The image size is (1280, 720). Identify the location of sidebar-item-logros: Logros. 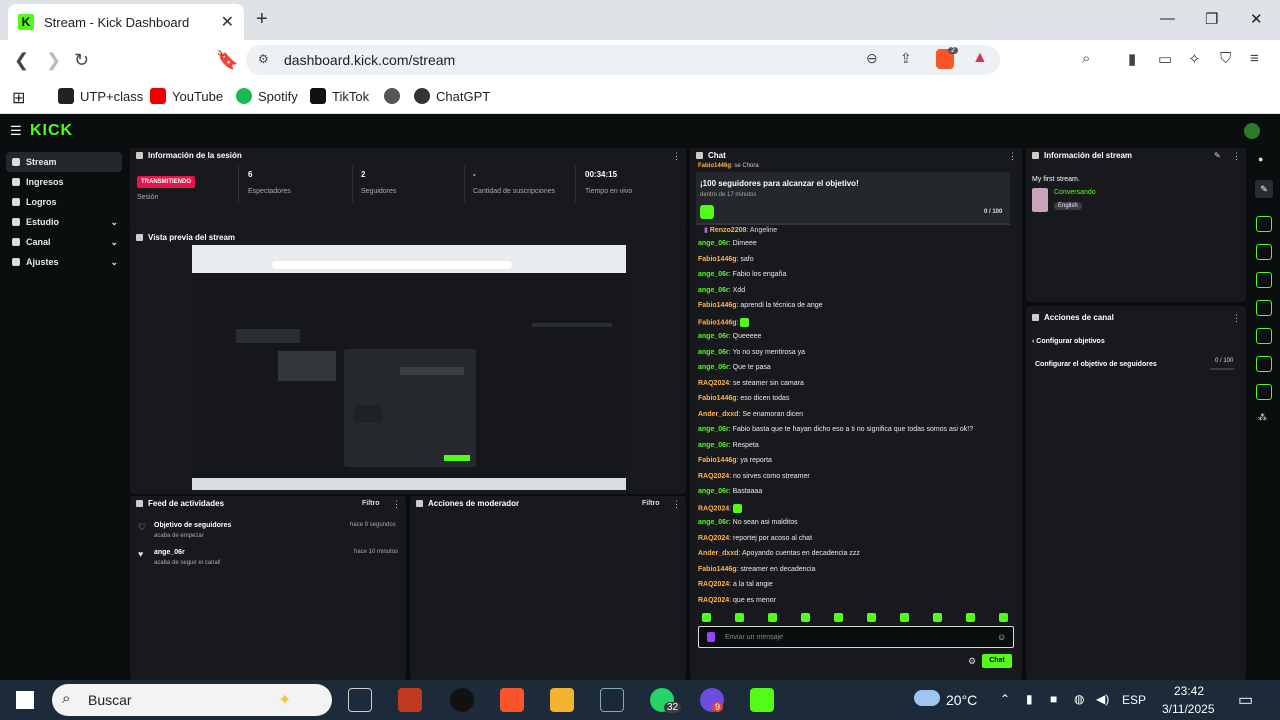
(64, 202).